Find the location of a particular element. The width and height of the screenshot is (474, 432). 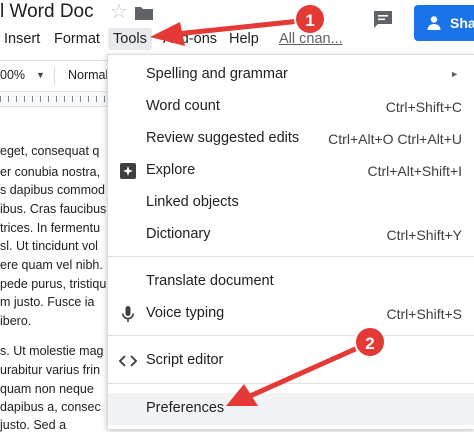

document-line: ere quam vel nibh. is located at coordinates (51, 265).